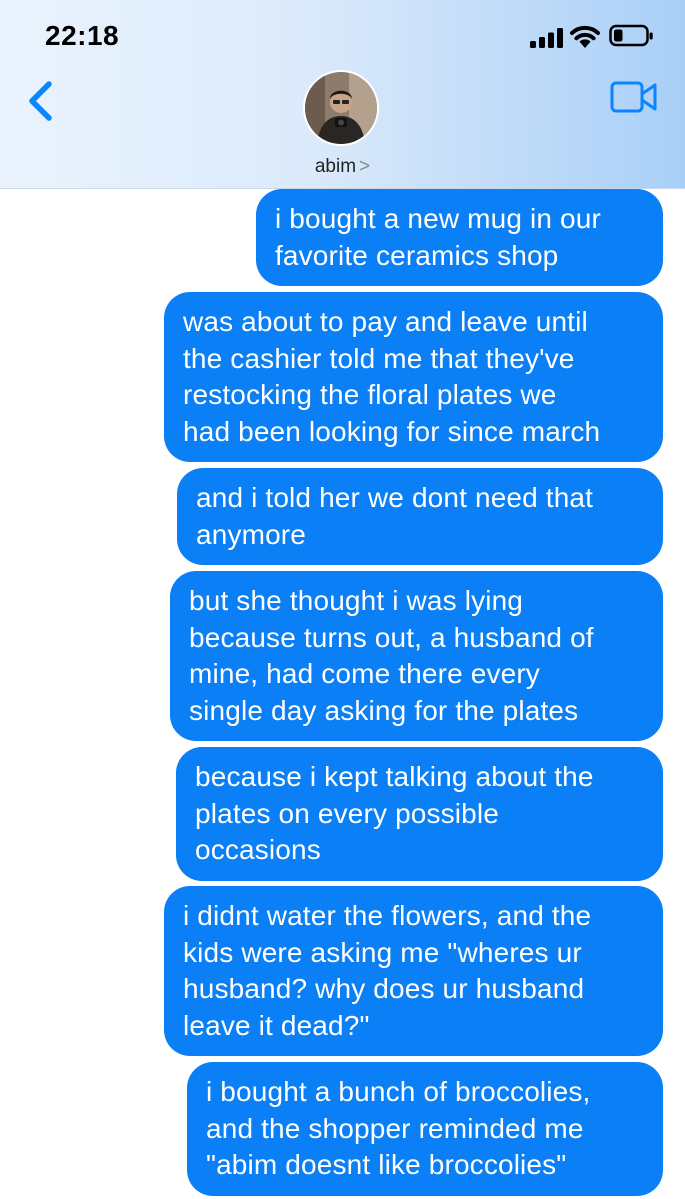 This screenshot has height=1199, width=685. What do you see at coordinates (420, 516) in the screenshot?
I see `message-bubble: and i told her we dont need that anymore` at bounding box center [420, 516].